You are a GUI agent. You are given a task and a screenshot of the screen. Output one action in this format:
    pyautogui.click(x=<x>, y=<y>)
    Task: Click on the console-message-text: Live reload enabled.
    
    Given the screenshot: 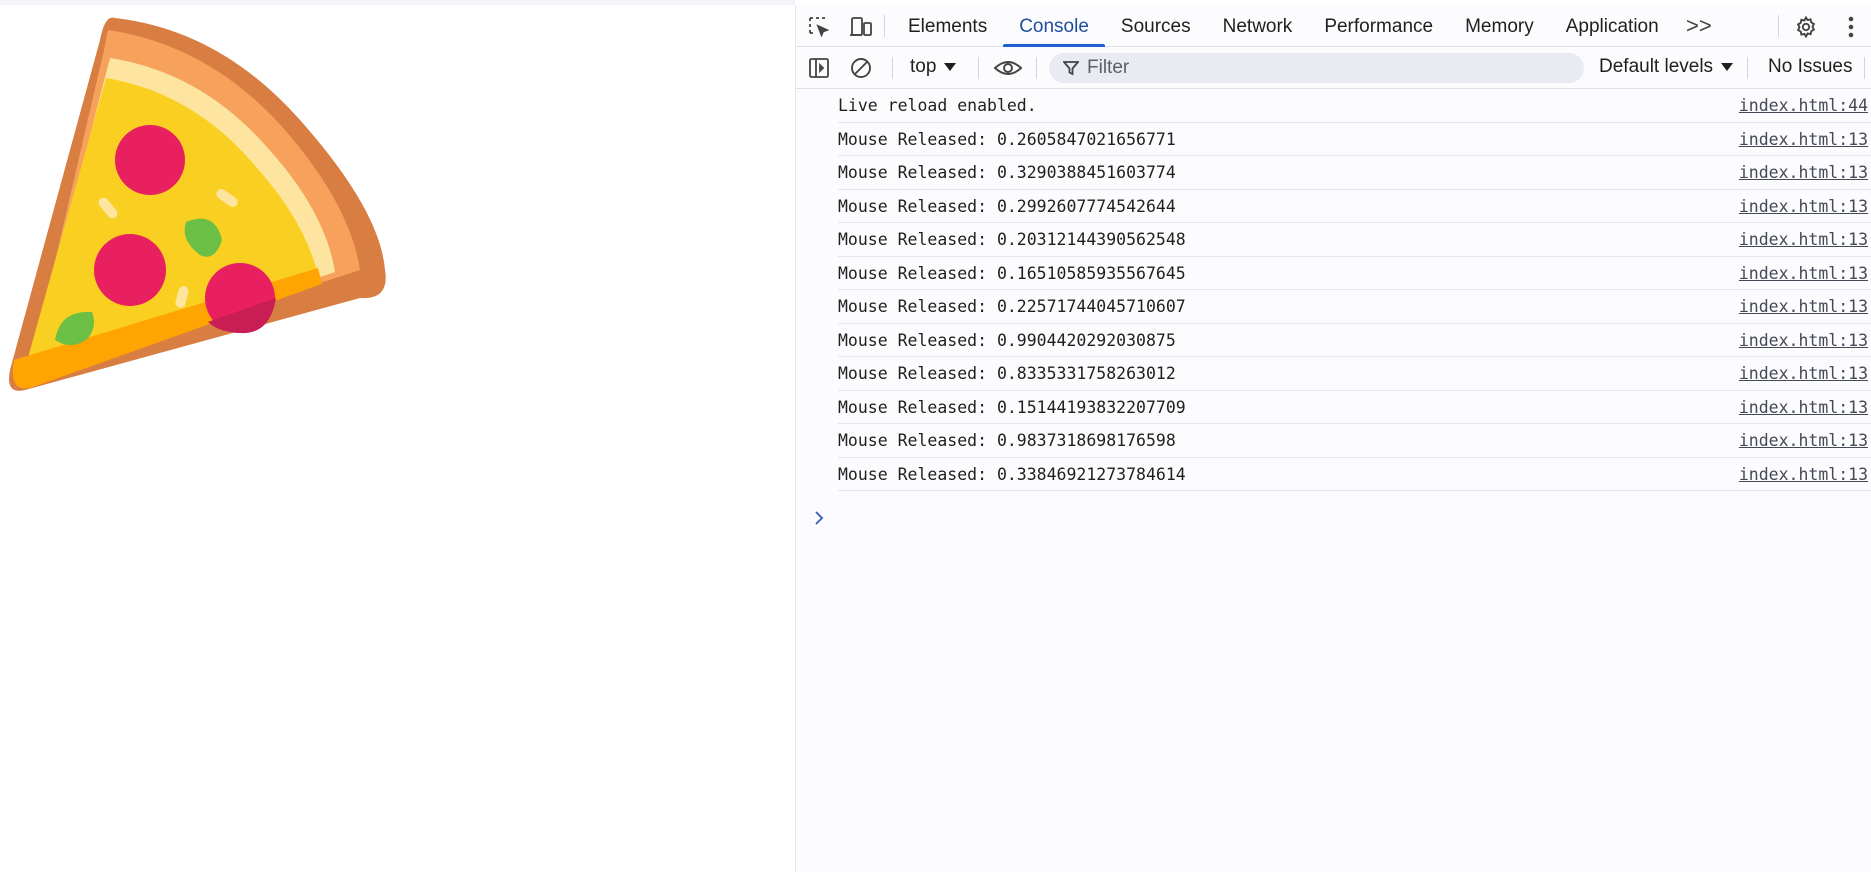 What is the action you would take?
    pyautogui.click(x=937, y=105)
    